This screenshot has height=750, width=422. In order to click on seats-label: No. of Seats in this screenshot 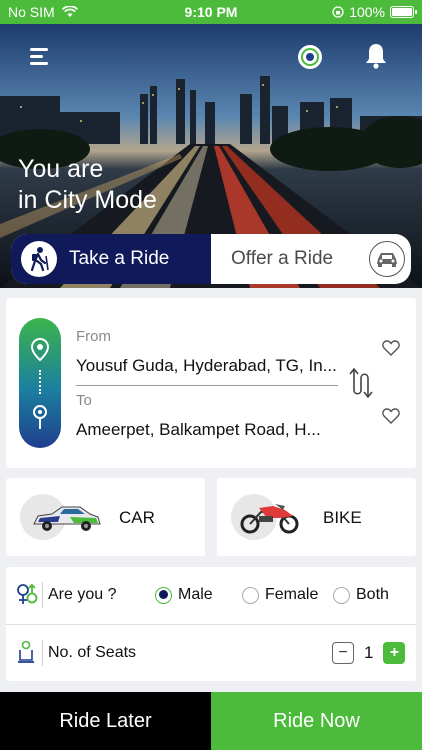, I will do `click(92, 652)`.